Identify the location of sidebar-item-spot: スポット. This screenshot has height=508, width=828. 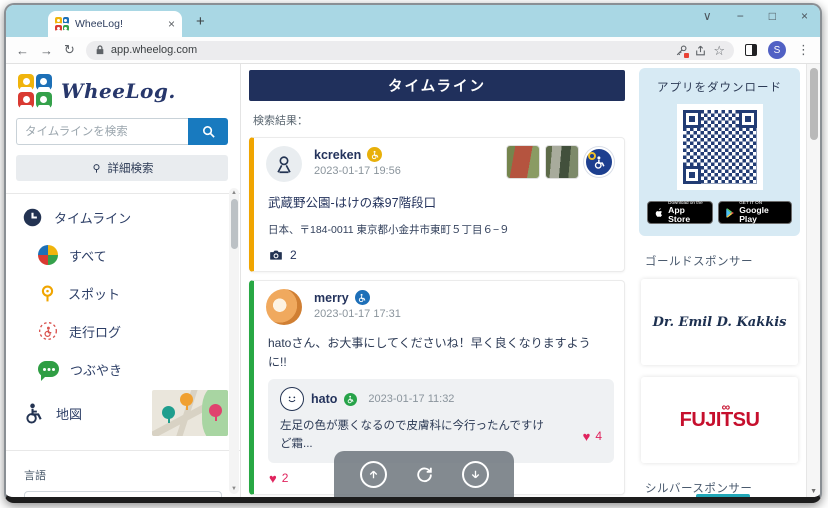
(122, 293).